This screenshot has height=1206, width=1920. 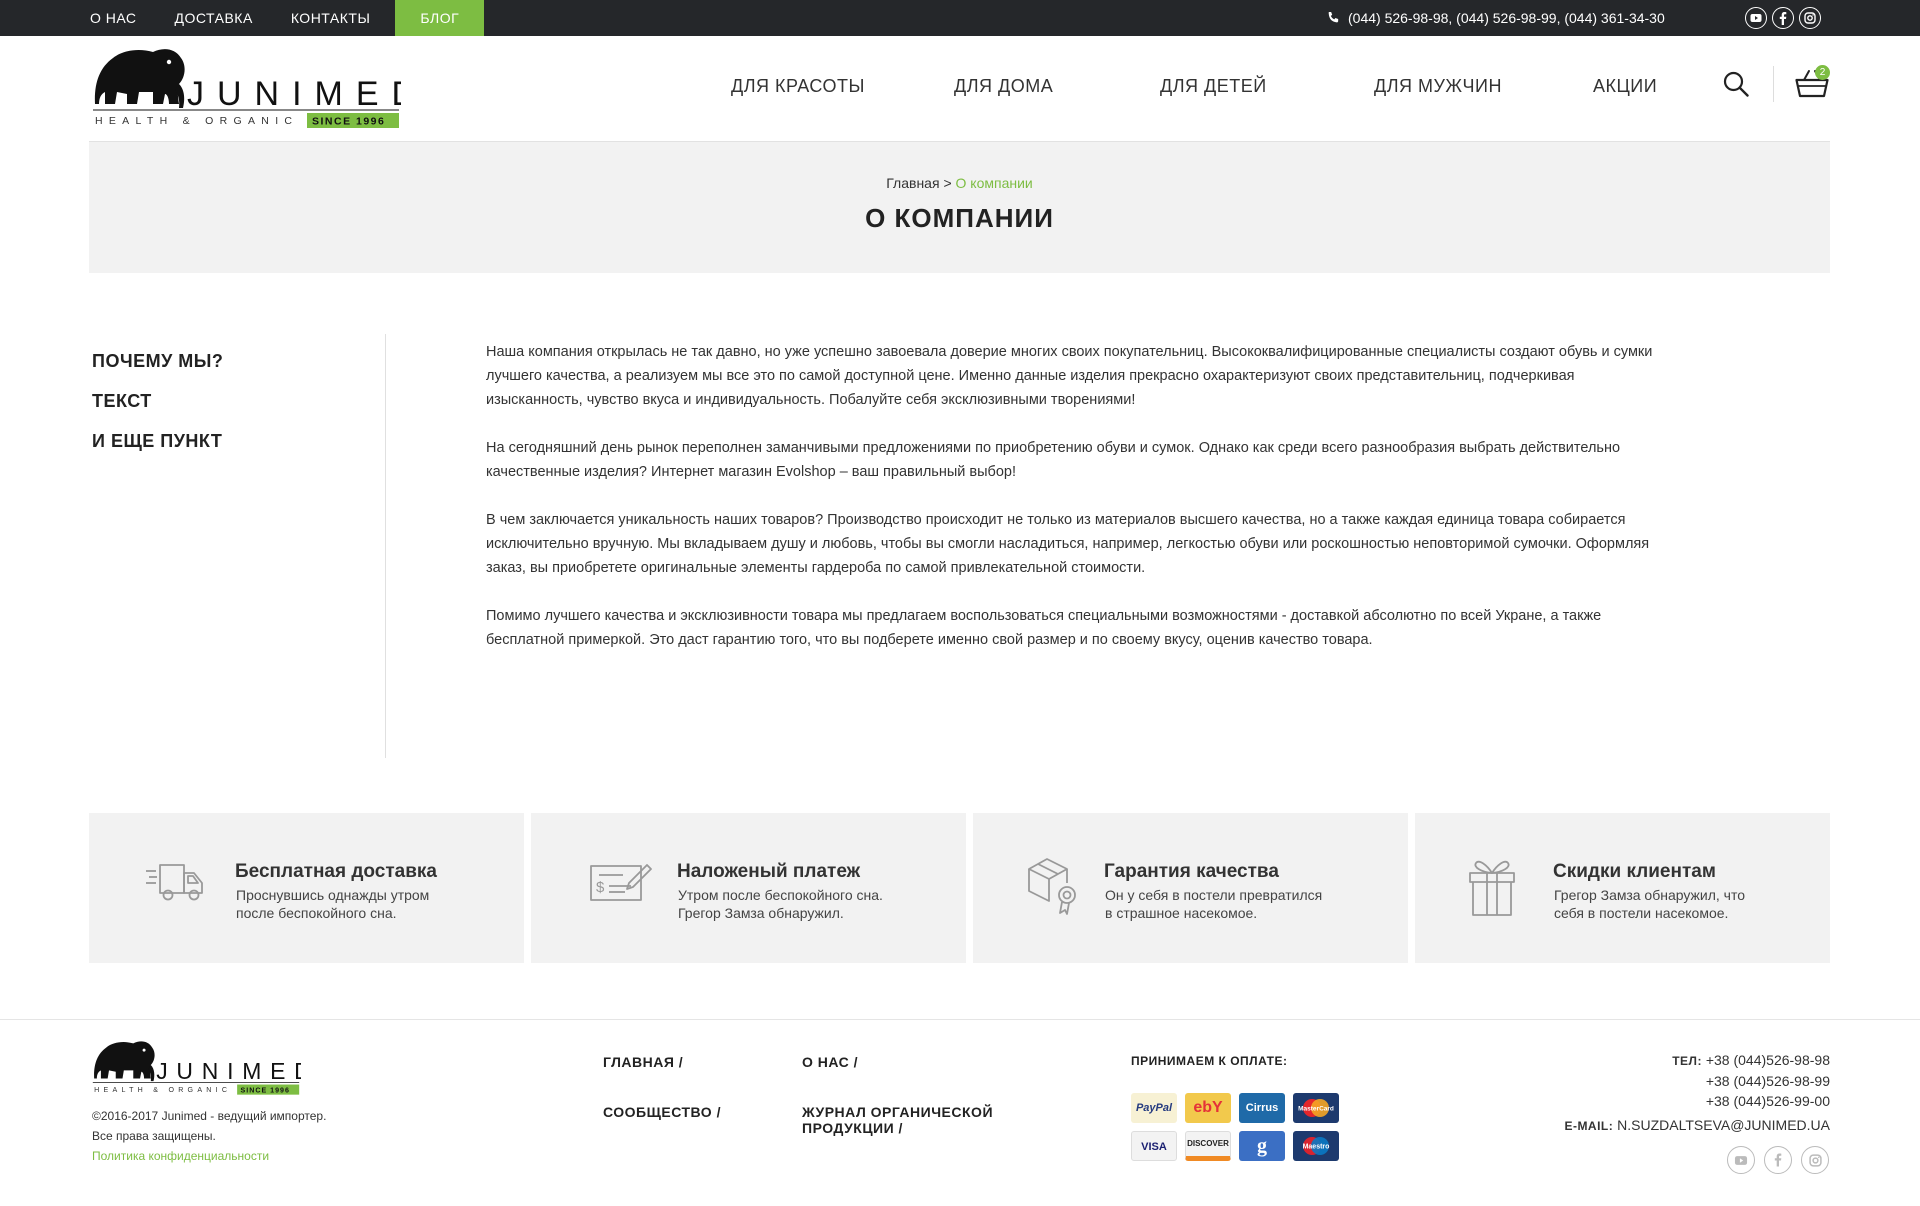 What do you see at coordinates (214, 18) in the screenshot?
I see `top-nav-delivery: ДОСТАВКА` at bounding box center [214, 18].